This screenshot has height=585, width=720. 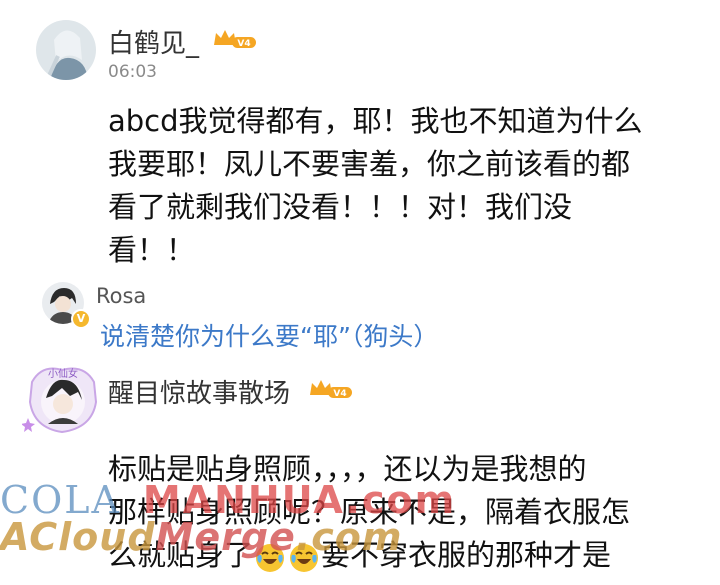 I want to click on comment-line: 看了就剩我们没看！！！对！我们没, so click(x=340, y=207).